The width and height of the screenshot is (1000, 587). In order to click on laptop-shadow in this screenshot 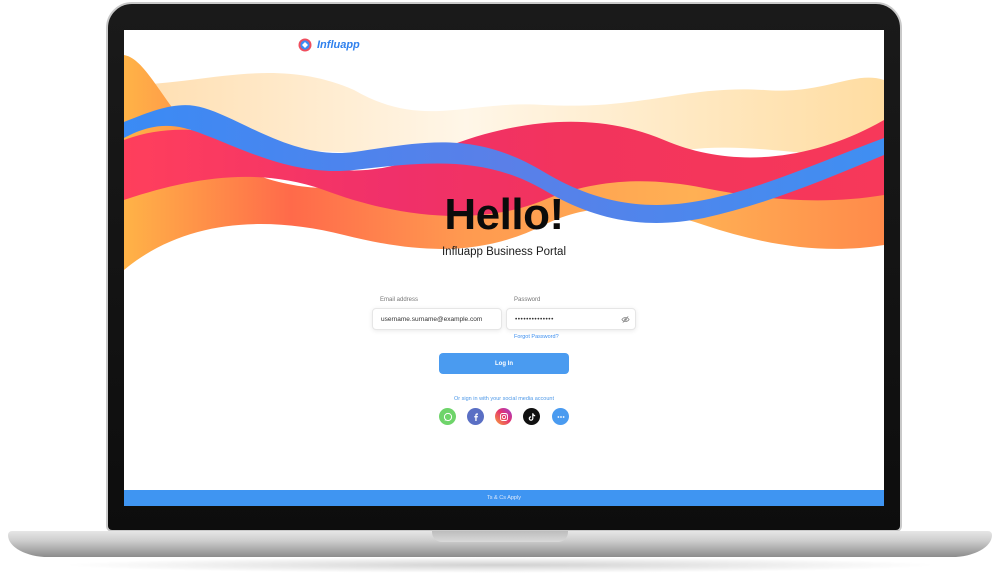, I will do `click(500, 565)`.